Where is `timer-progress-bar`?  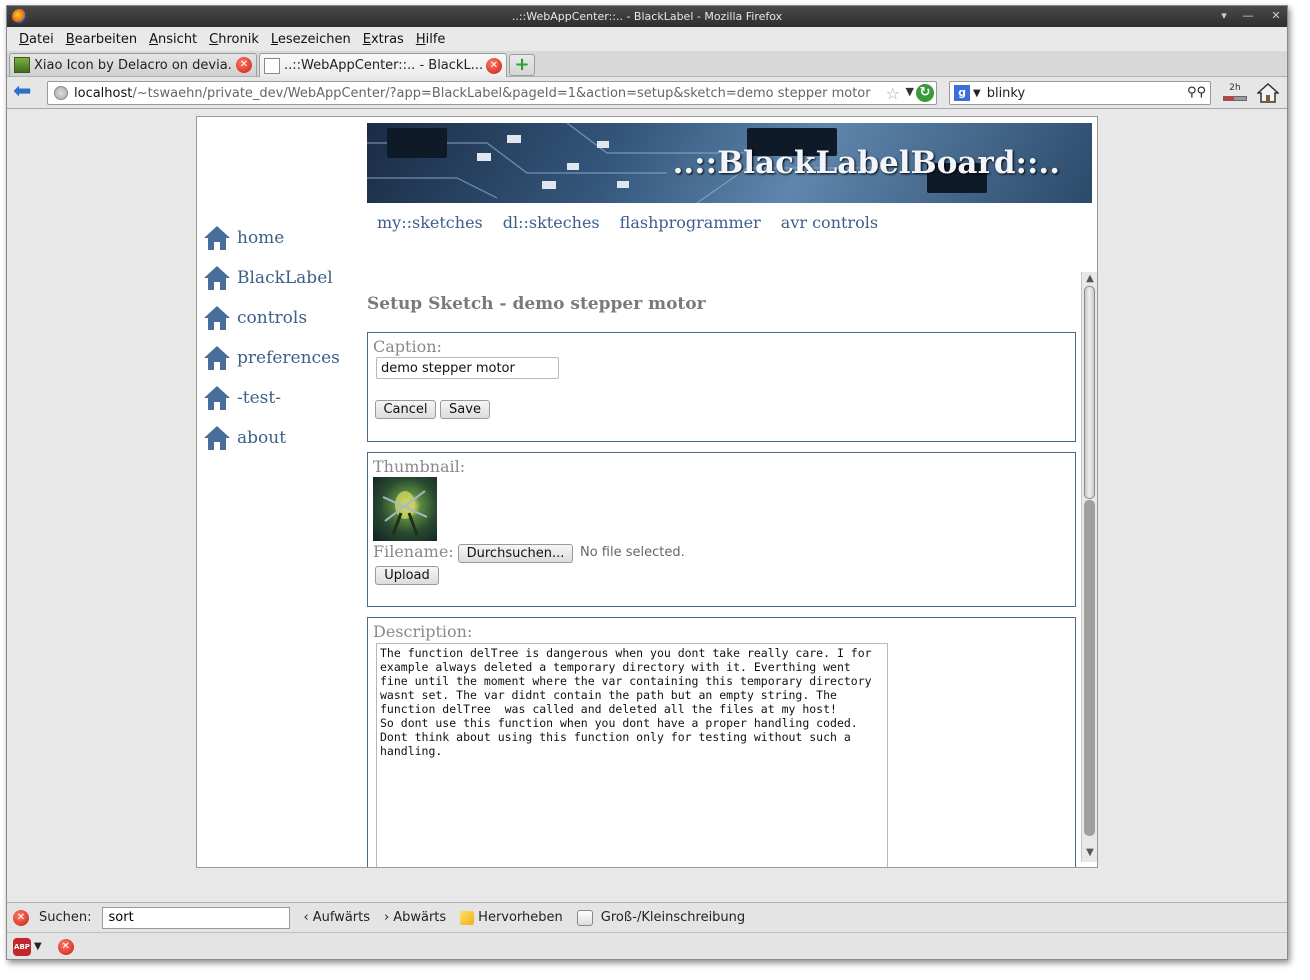 timer-progress-bar is located at coordinates (1235, 98).